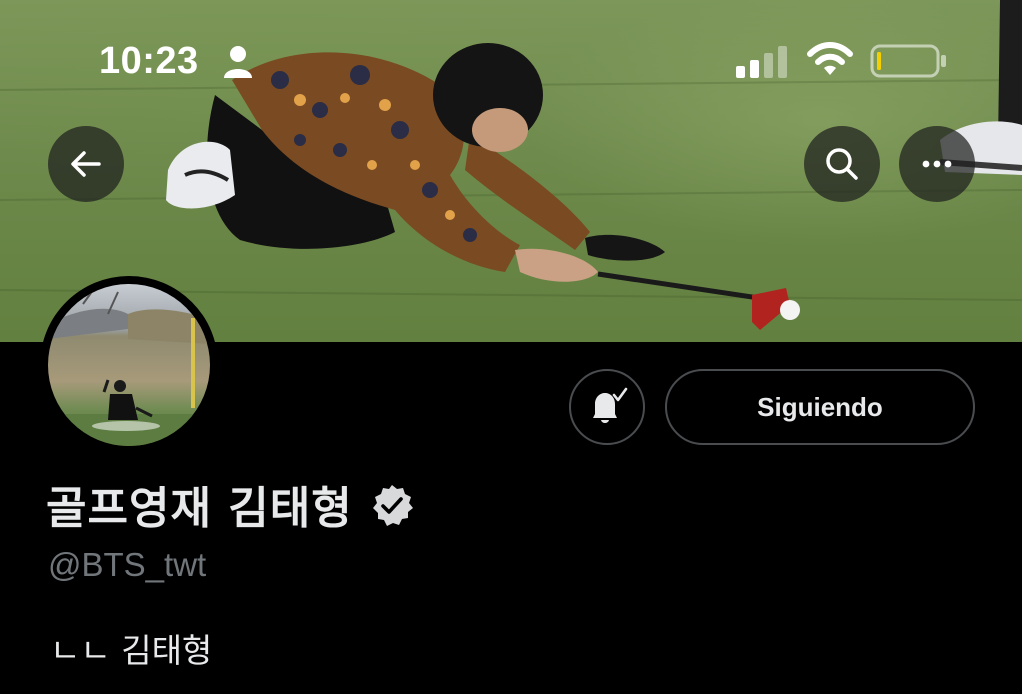 The image size is (1022, 694). I want to click on avatar-photo-illustration, so click(129, 365).